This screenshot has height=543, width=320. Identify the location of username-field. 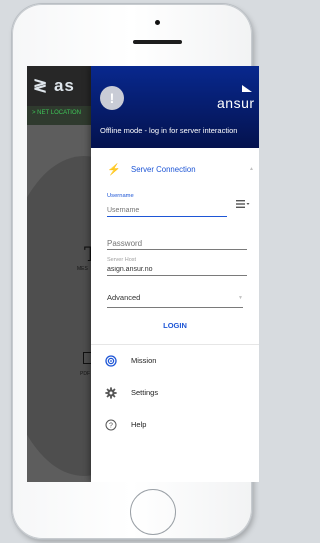
(167, 210).